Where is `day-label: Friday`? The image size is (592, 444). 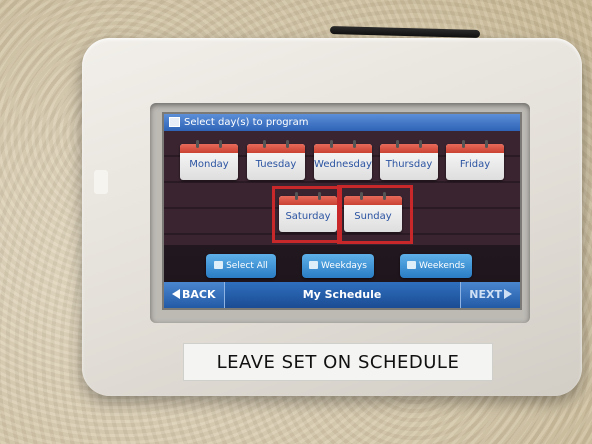
day-label: Friday is located at coordinates (475, 164).